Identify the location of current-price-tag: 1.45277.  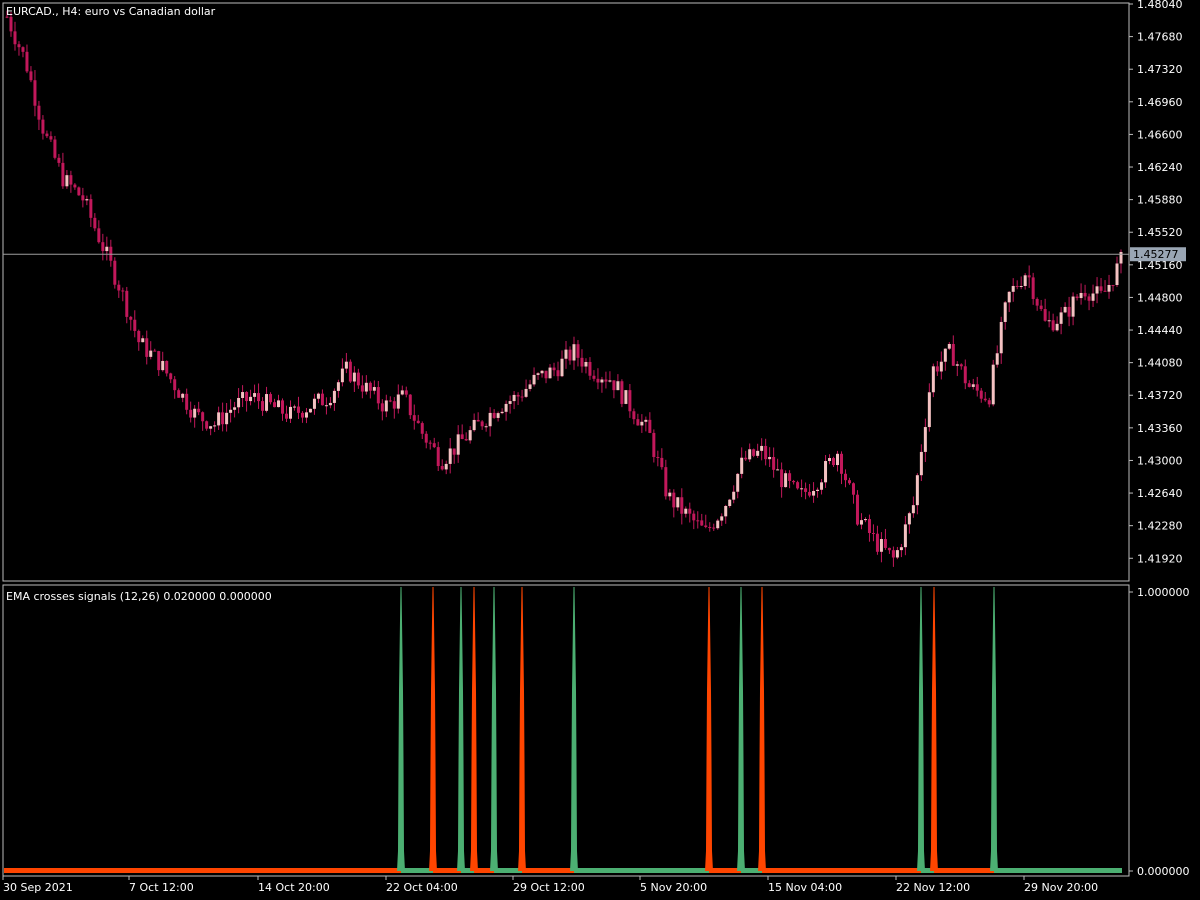
(1158, 254).